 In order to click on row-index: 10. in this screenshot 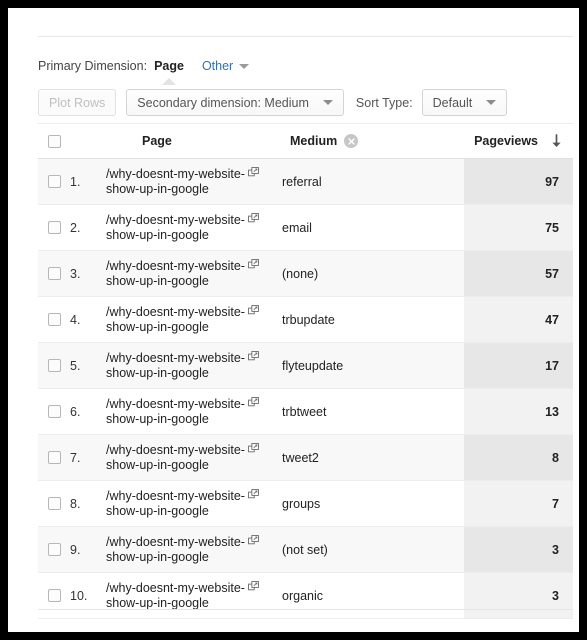, I will do `click(79, 595)`.